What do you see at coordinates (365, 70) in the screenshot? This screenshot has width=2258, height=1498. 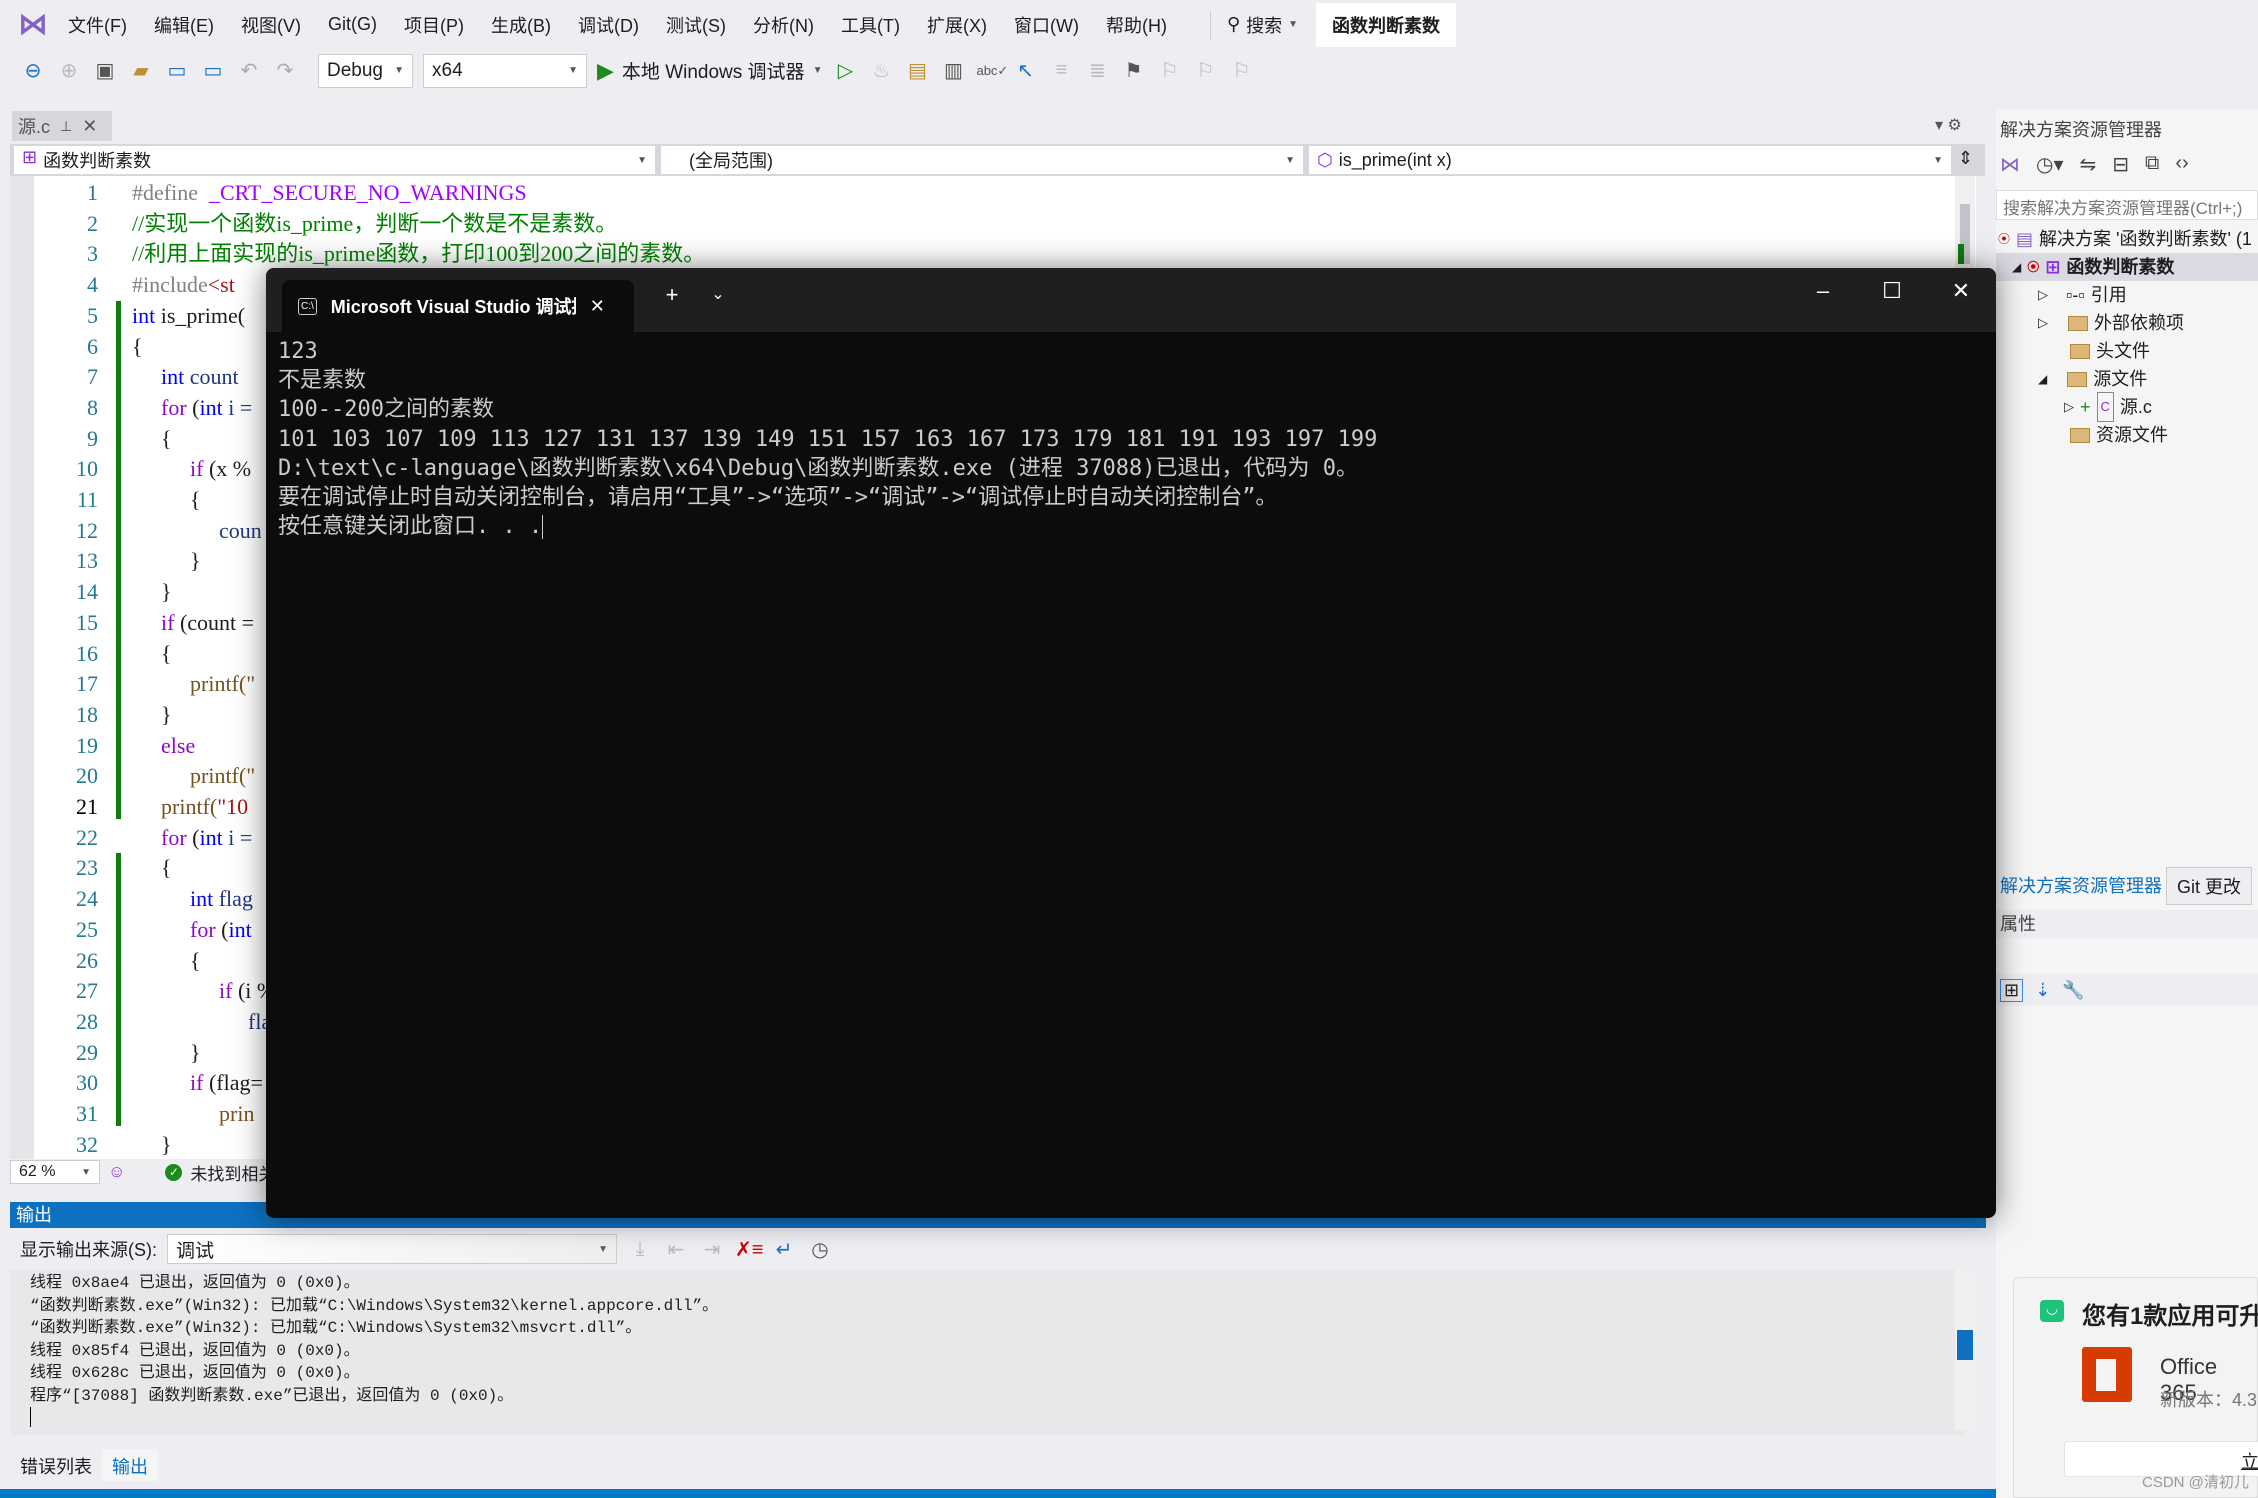 I see `configuration-dropdown: Debug ▼` at bounding box center [365, 70].